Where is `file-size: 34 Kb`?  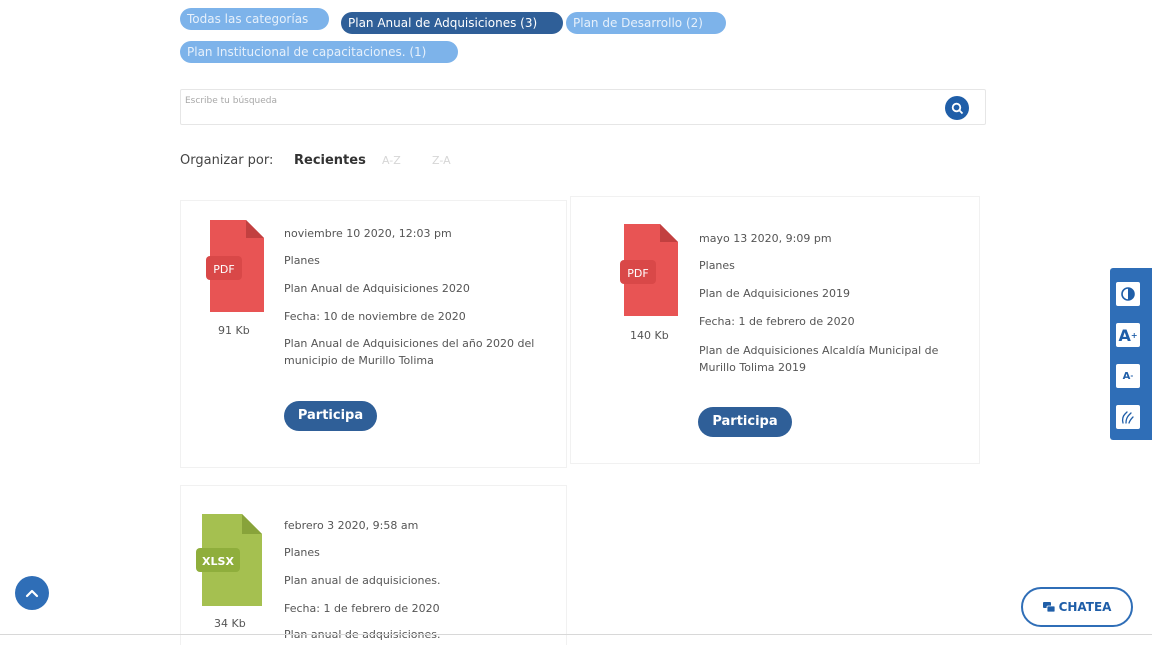
file-size: 34 Kb is located at coordinates (230, 623).